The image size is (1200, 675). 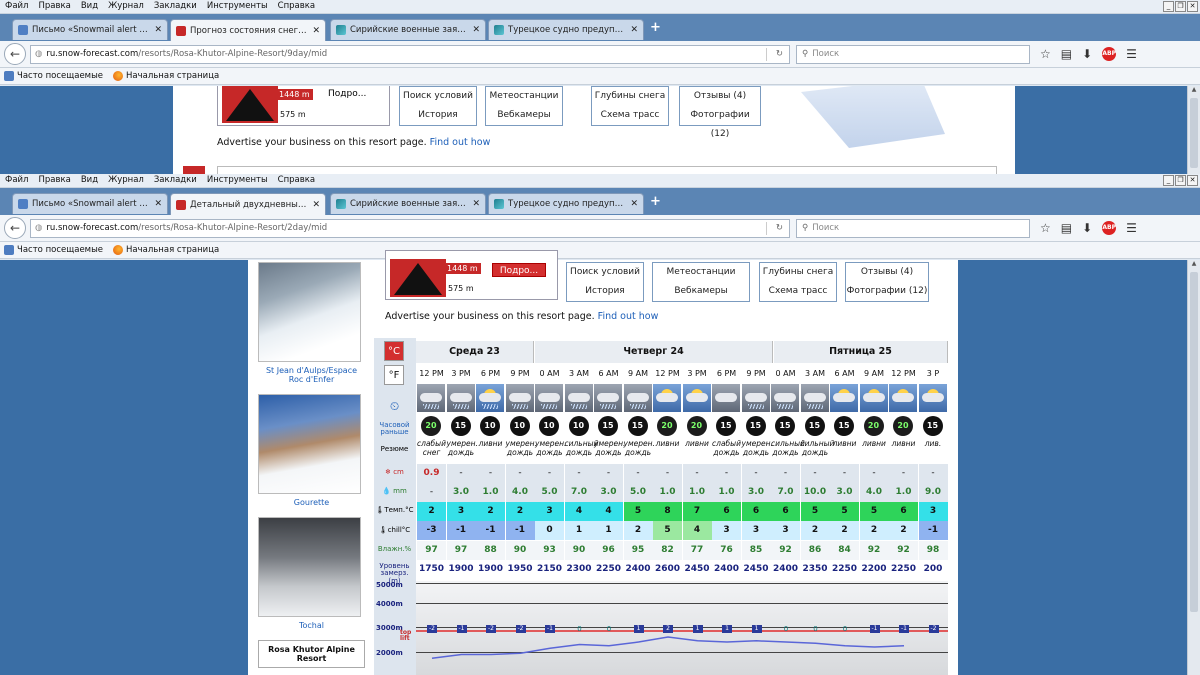 What do you see at coordinates (667, 373) in the screenshot?
I see `time-label: 12 PM` at bounding box center [667, 373].